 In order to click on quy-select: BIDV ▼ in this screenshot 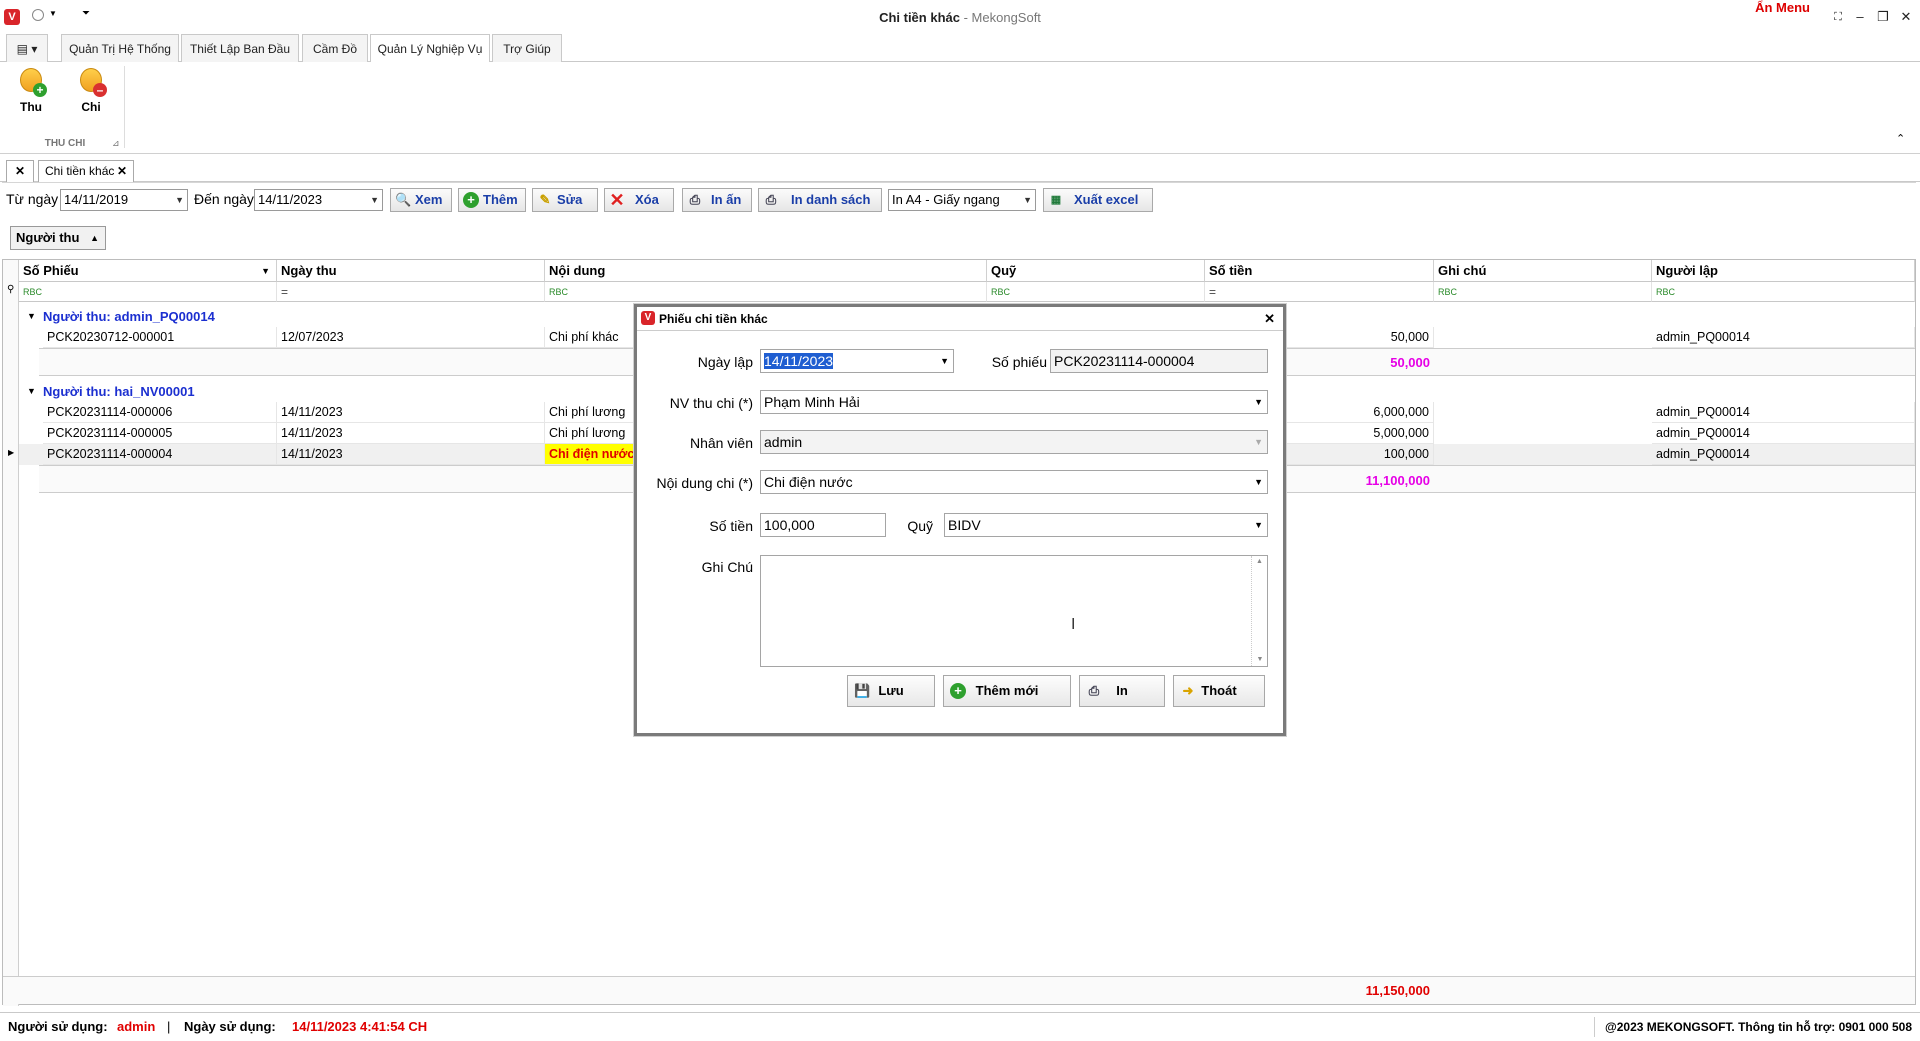, I will do `click(1106, 525)`.